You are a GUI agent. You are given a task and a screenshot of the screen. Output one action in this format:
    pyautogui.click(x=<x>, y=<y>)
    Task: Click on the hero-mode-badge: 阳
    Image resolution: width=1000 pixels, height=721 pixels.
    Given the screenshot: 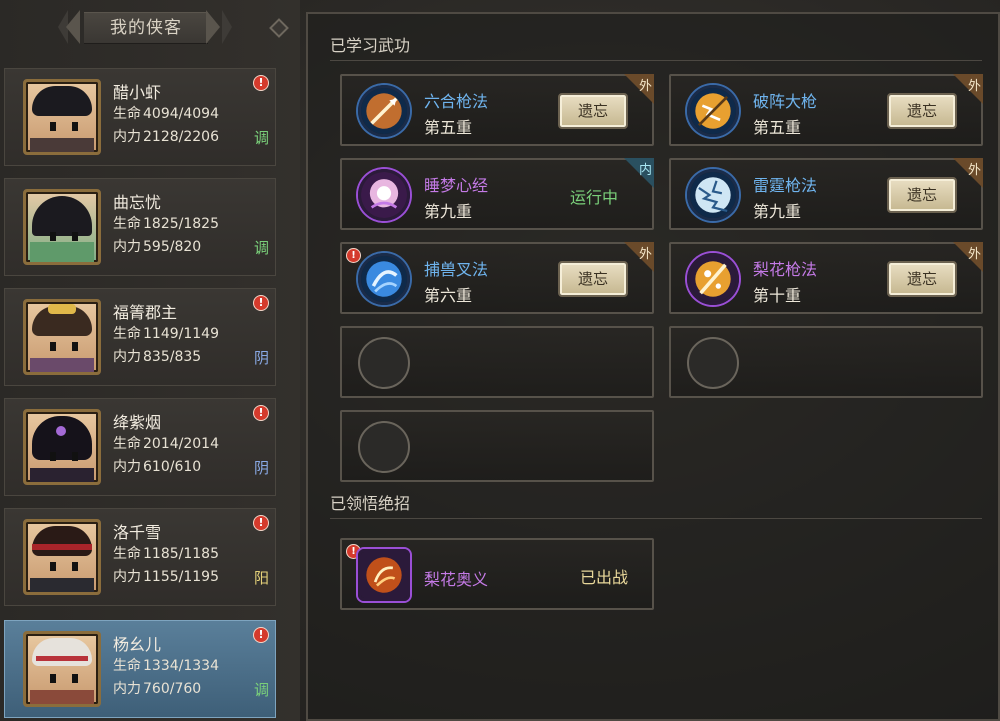 What is the action you would take?
    pyautogui.click(x=262, y=578)
    